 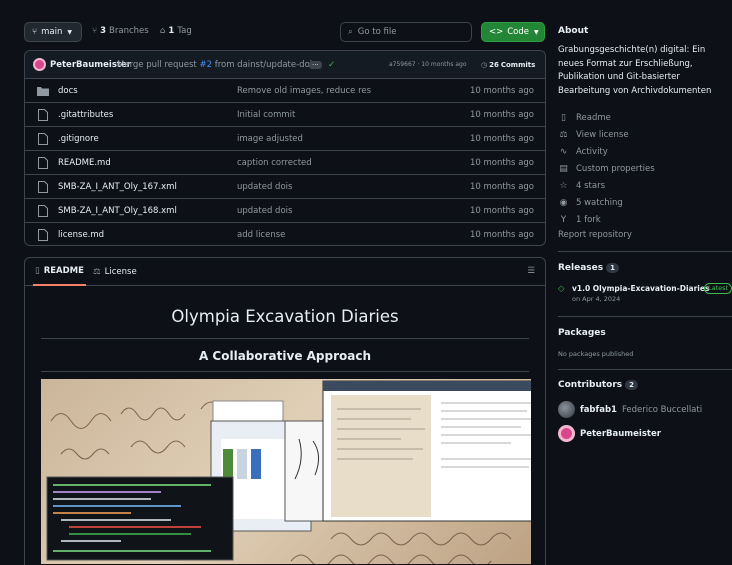 I want to click on commit-message: Initial commit, so click(x=266, y=115).